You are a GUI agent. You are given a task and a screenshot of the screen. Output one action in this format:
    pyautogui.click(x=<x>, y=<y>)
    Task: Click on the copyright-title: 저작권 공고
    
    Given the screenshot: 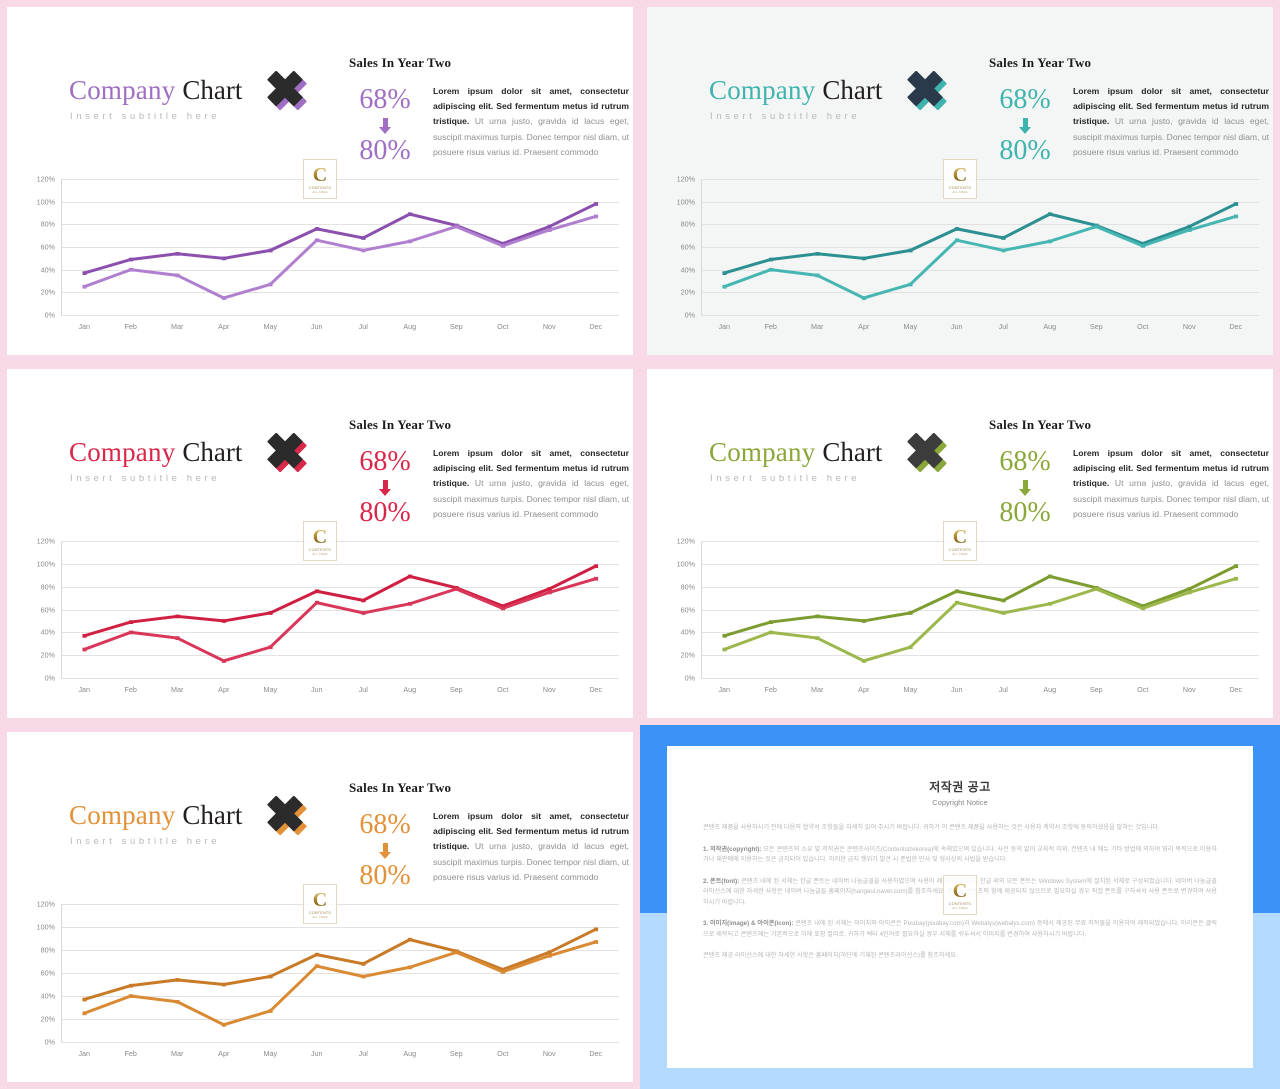 What is the action you would take?
    pyautogui.click(x=960, y=787)
    